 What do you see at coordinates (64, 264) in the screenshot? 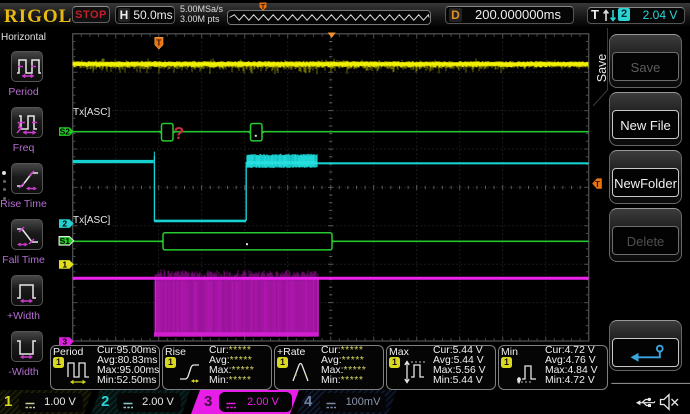
I see `svg-text: 1` at bounding box center [64, 264].